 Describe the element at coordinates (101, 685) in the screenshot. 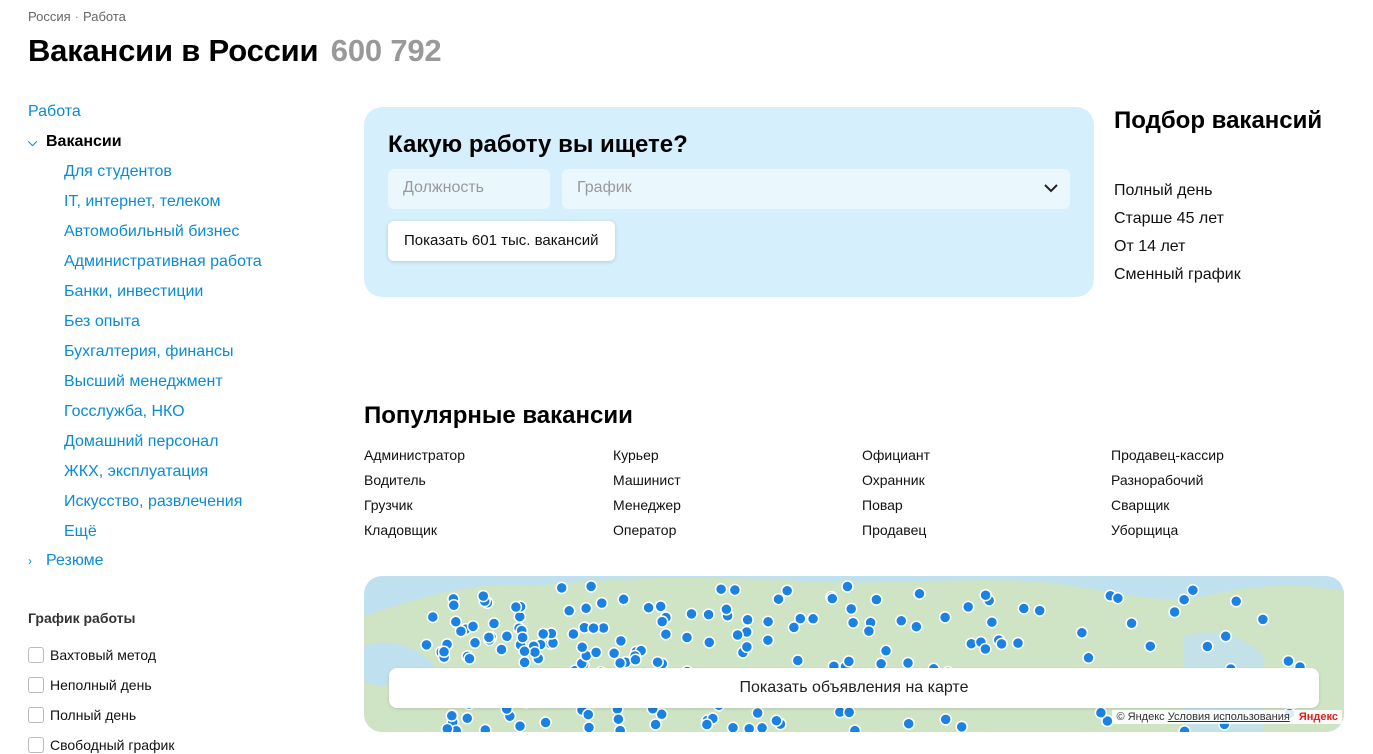

I see `schedule-option: Неполный день` at that location.